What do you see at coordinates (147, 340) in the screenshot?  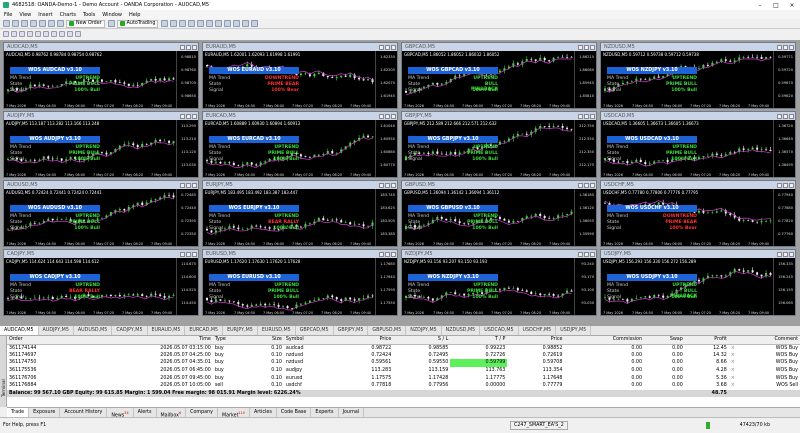 I see `column-header: Time` at bounding box center [147, 340].